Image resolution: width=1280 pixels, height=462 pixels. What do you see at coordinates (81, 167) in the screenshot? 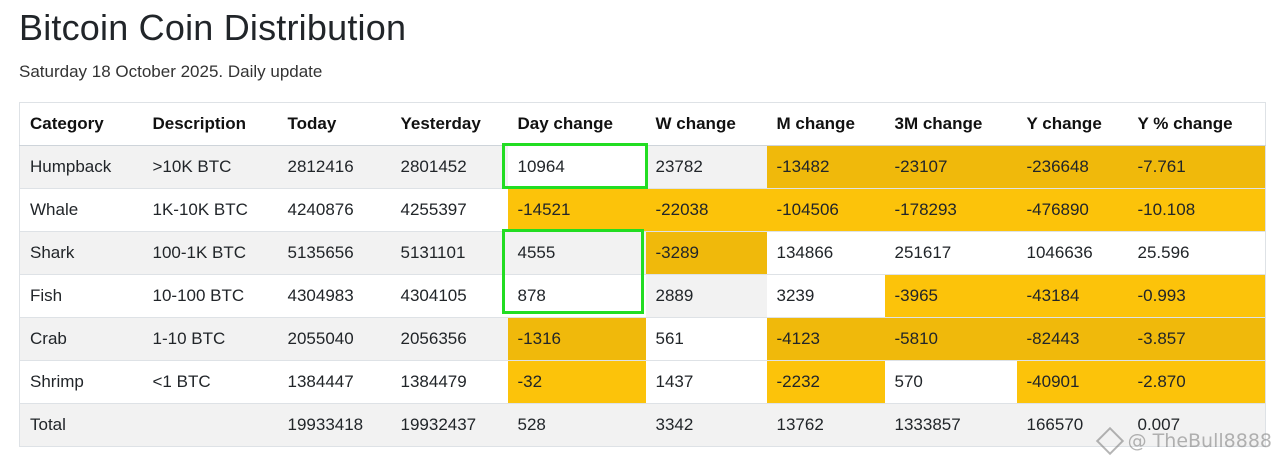
I see `table-cell: Humpback` at bounding box center [81, 167].